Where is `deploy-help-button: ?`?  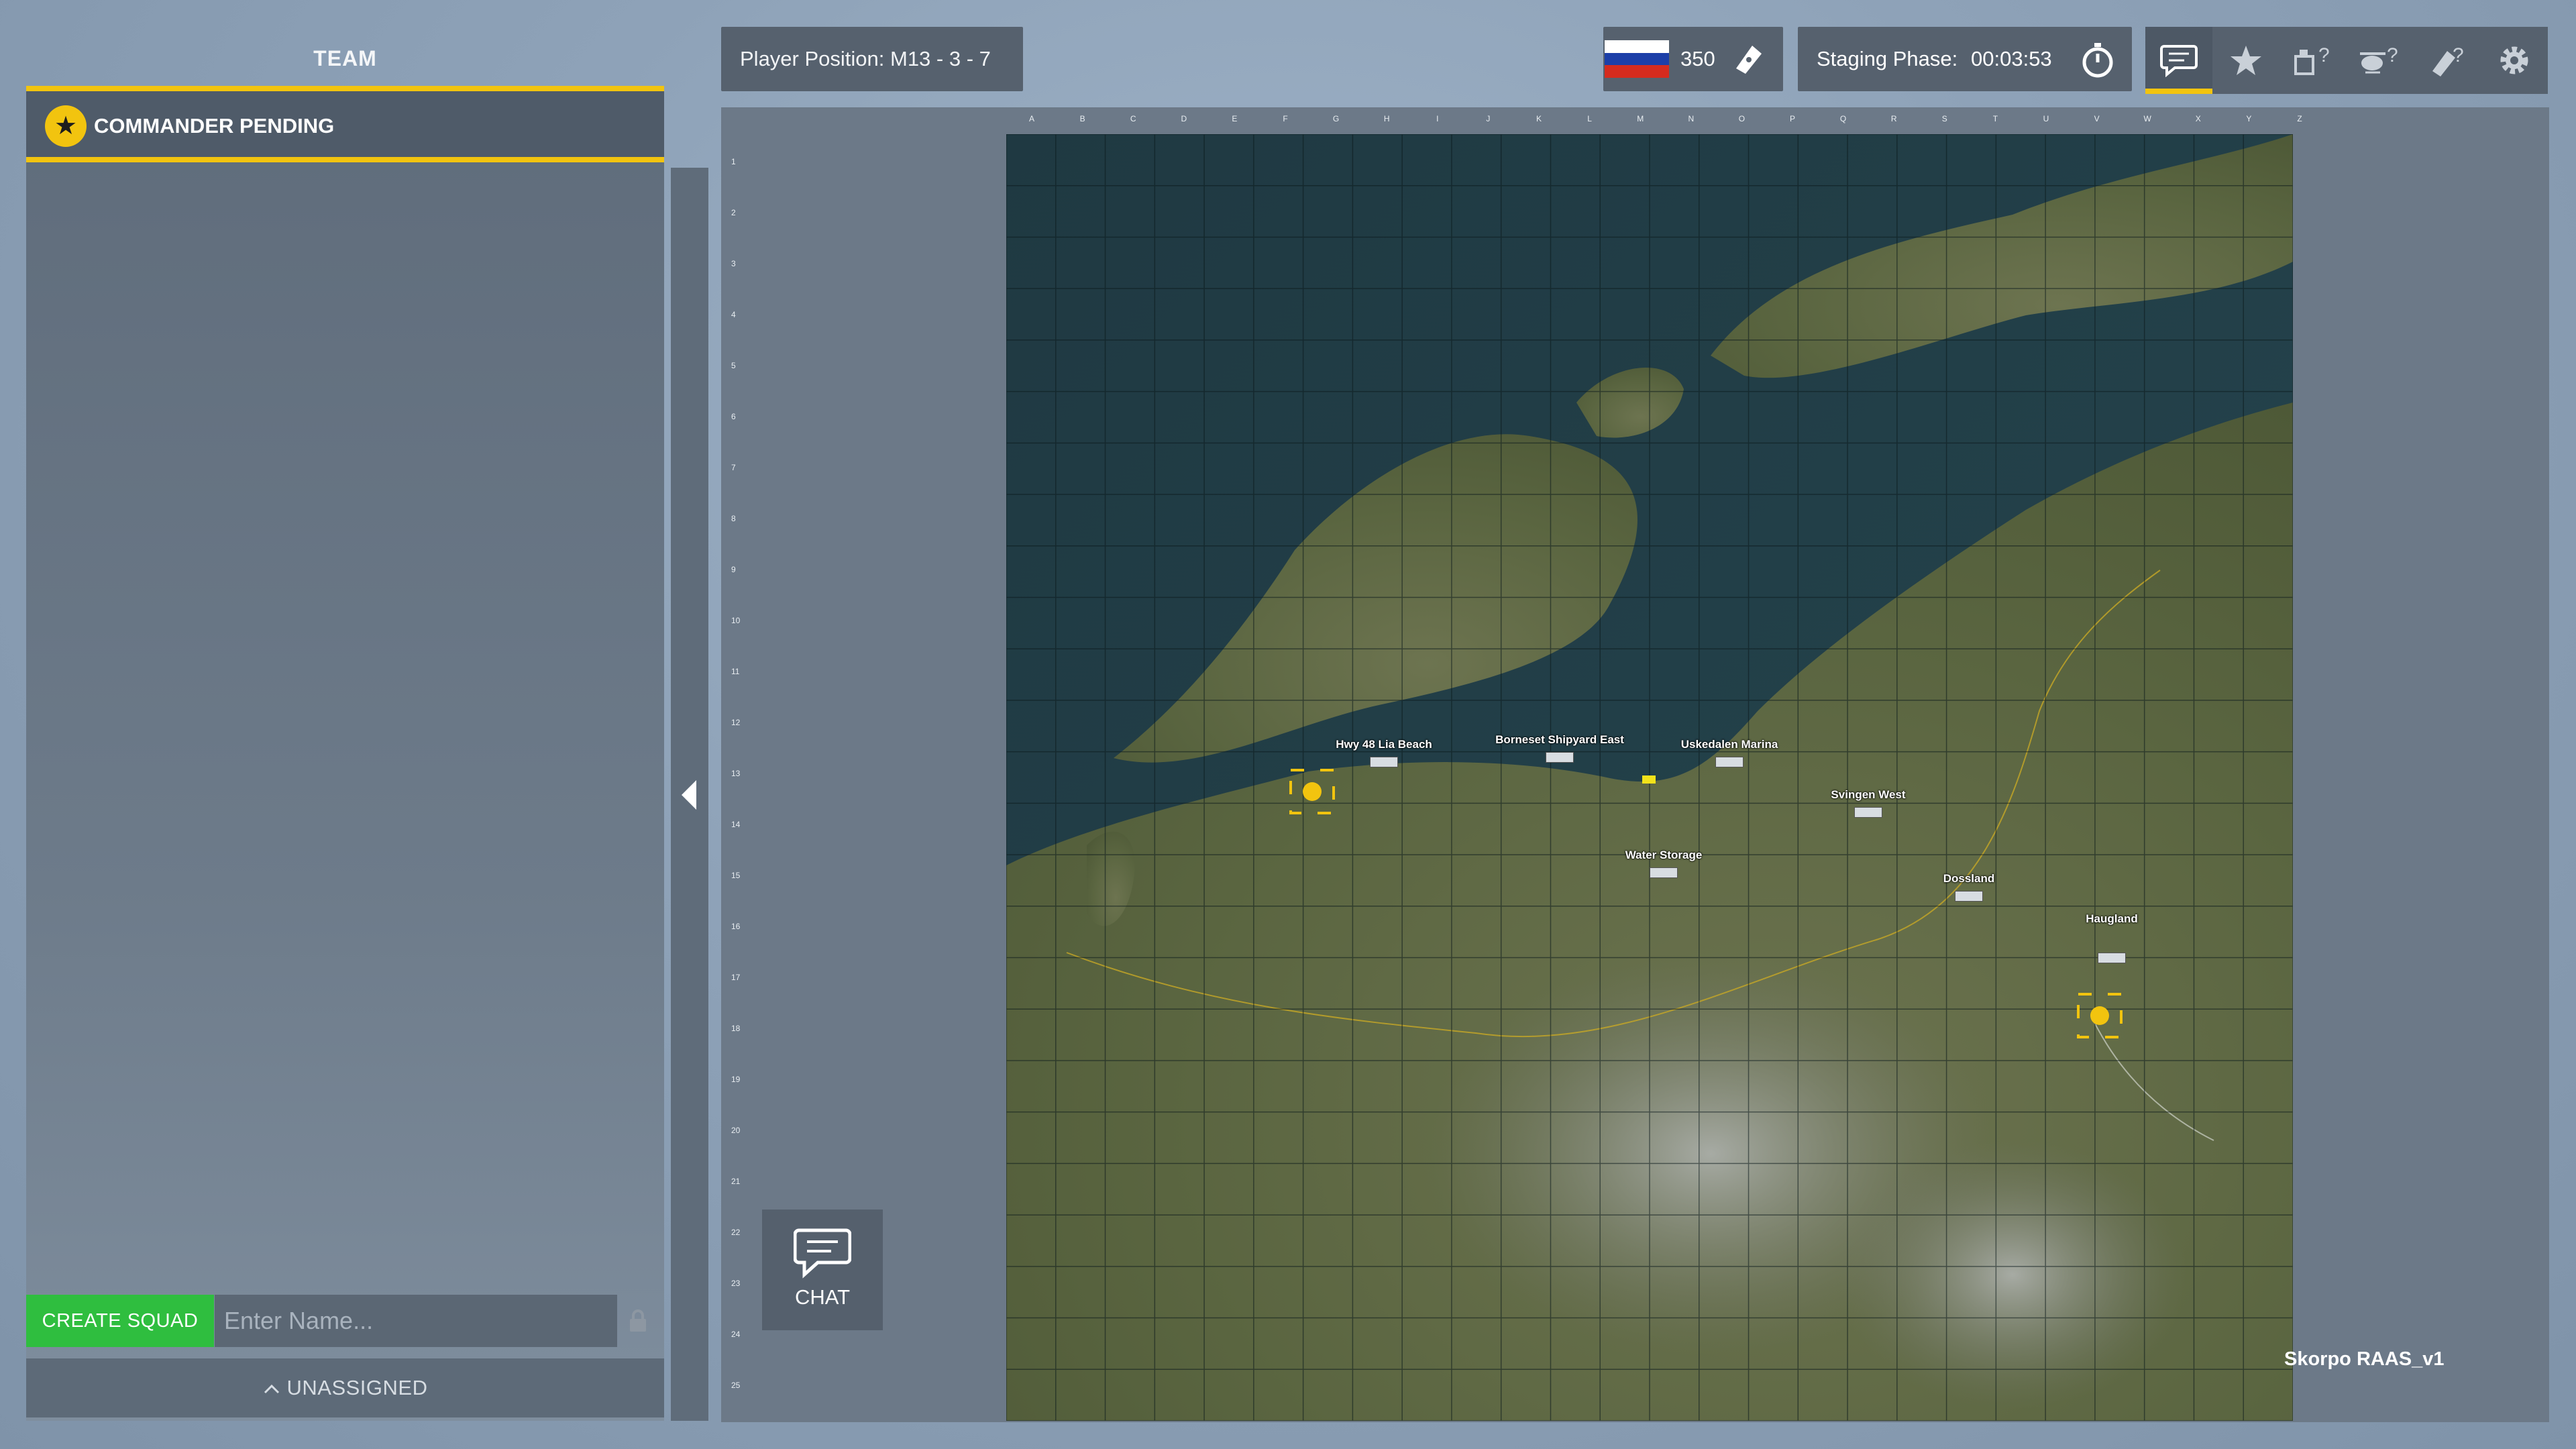 deploy-help-button: ? is located at coordinates (2447, 60).